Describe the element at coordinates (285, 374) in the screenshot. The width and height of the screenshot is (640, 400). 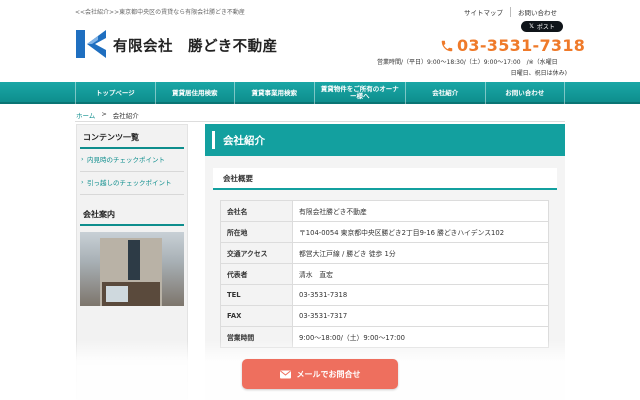
I see `envelope-icon` at that location.